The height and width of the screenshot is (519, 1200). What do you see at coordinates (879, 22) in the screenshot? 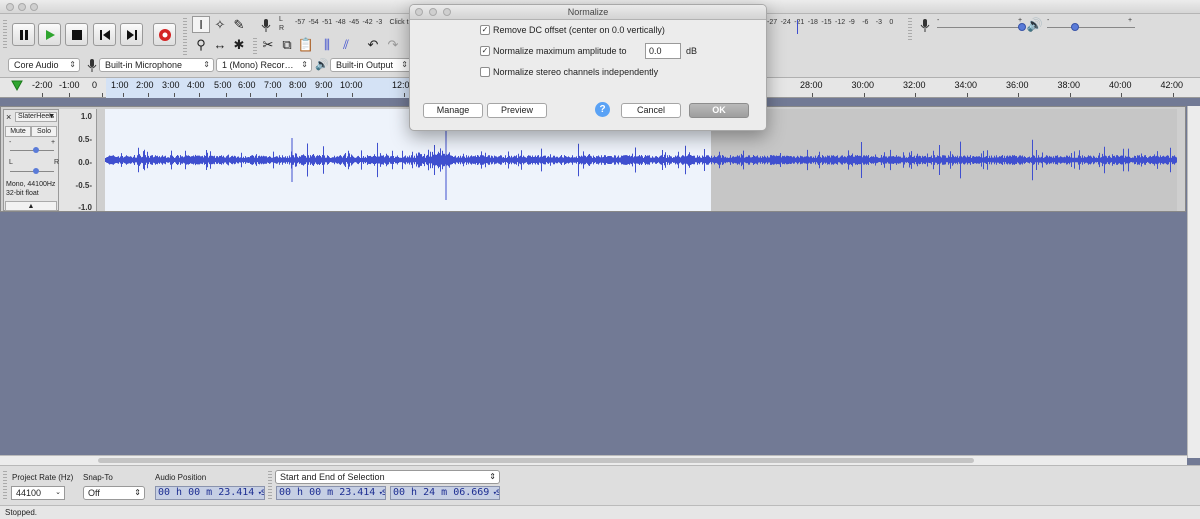
I see `meter-tick-label: -3` at bounding box center [879, 22].